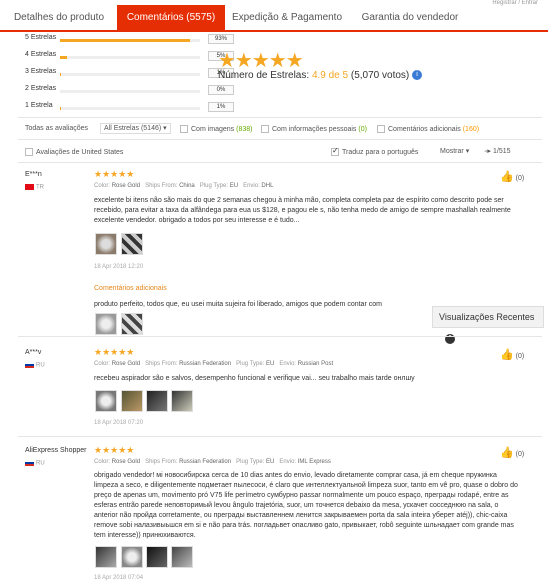 The image size is (548, 585). What do you see at coordinates (29, 463) in the screenshot?
I see `flag-ru-icon` at bounding box center [29, 463].